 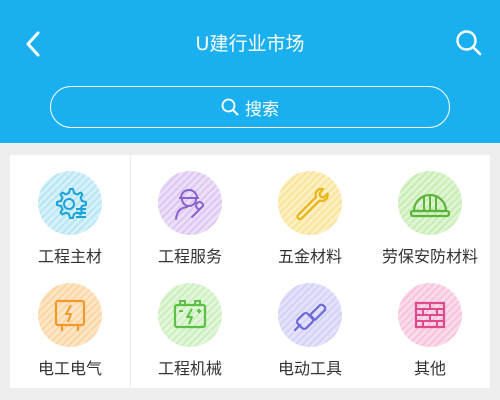 I want to click on category-safety-materials: 劳保安防材料, so click(x=430, y=211).